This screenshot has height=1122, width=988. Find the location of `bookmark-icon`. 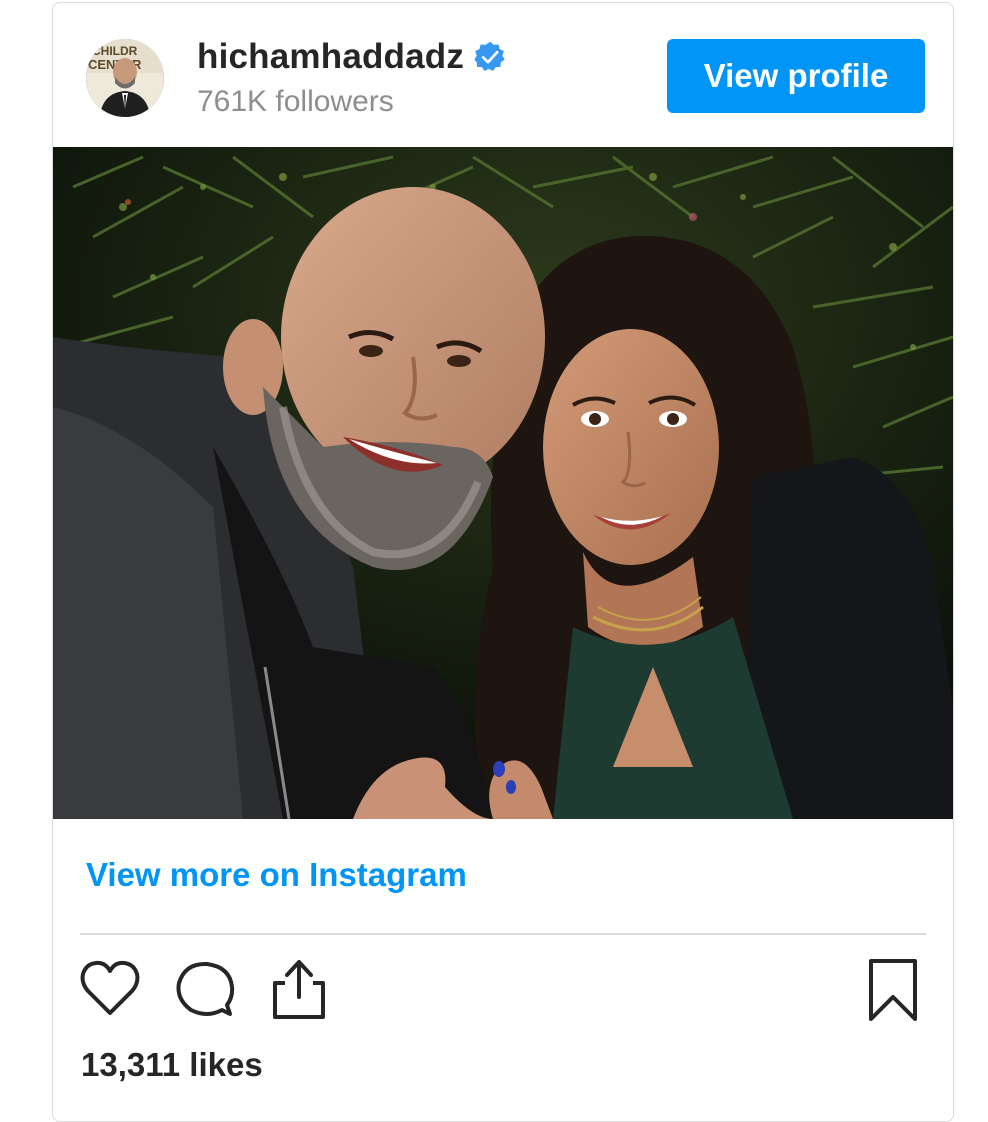

bookmark-icon is located at coordinates (893, 992).